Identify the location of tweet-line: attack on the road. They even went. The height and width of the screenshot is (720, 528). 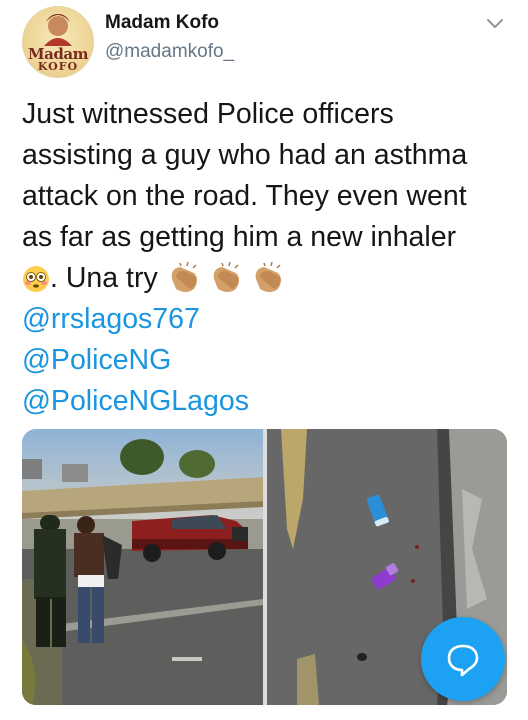
(244, 196).